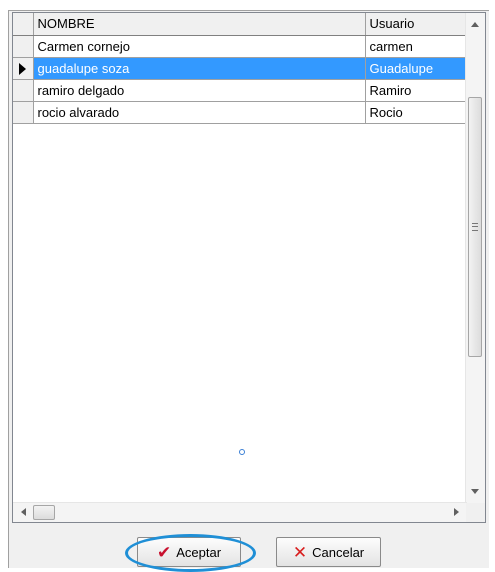 This screenshot has height=572, width=495. I want to click on vertical-scrollbar, so click(475, 258).